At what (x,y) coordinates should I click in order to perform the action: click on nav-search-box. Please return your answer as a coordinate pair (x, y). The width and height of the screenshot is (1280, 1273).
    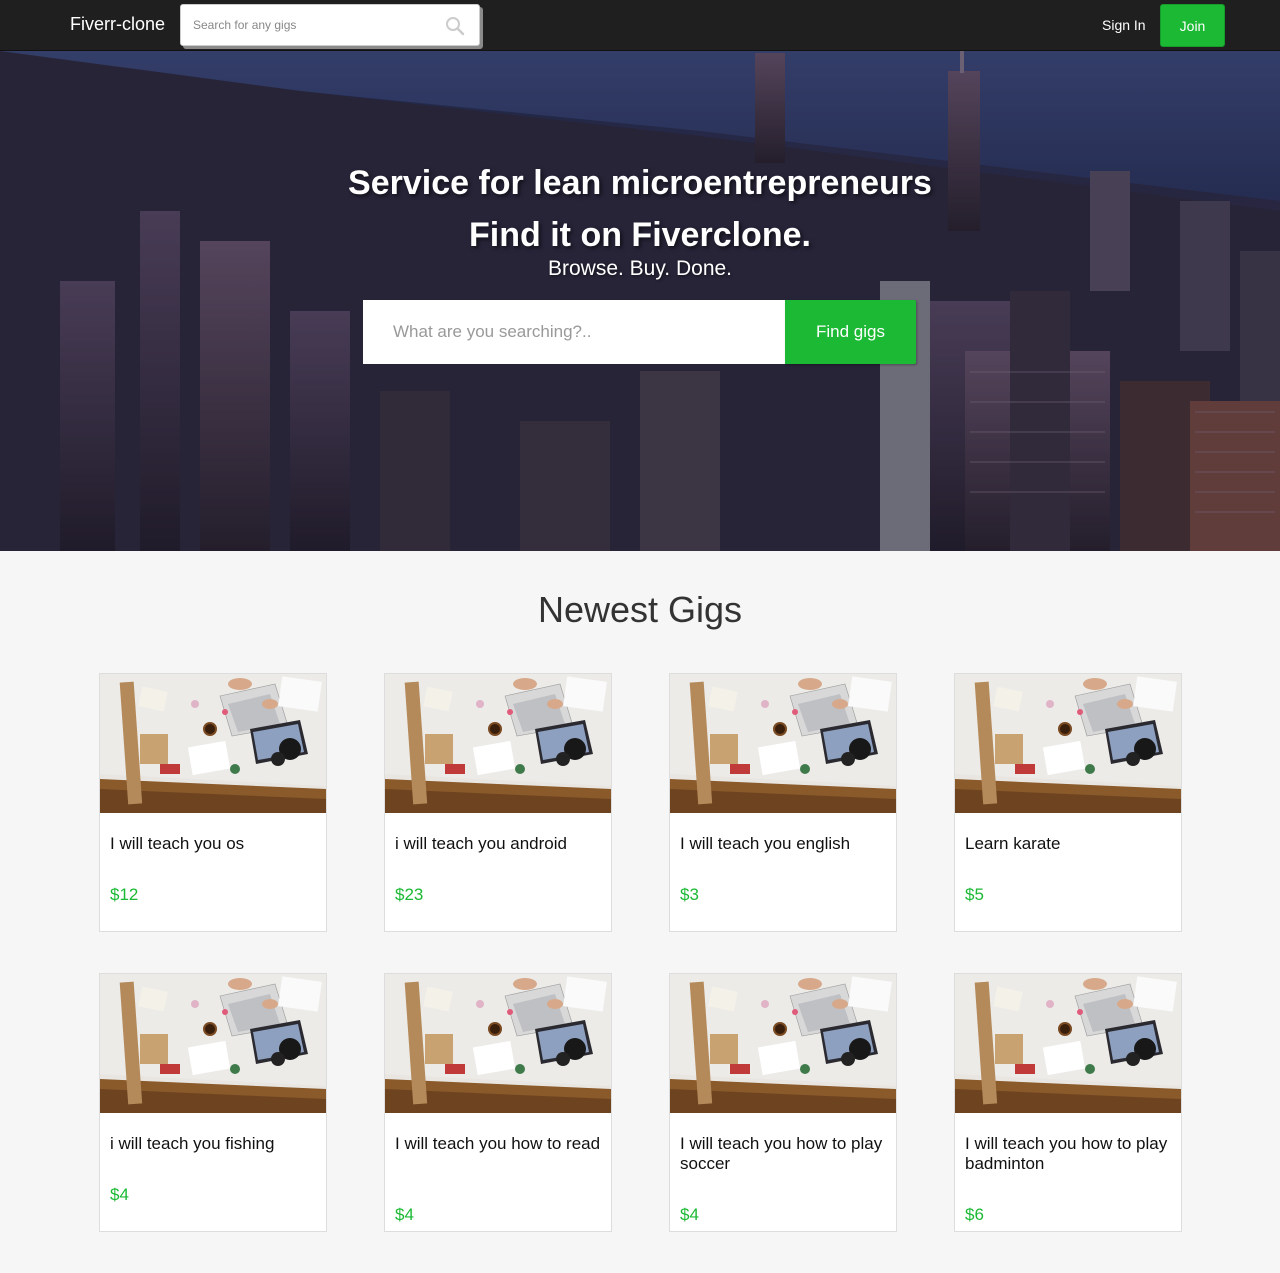
    Looking at the image, I should click on (330, 25).